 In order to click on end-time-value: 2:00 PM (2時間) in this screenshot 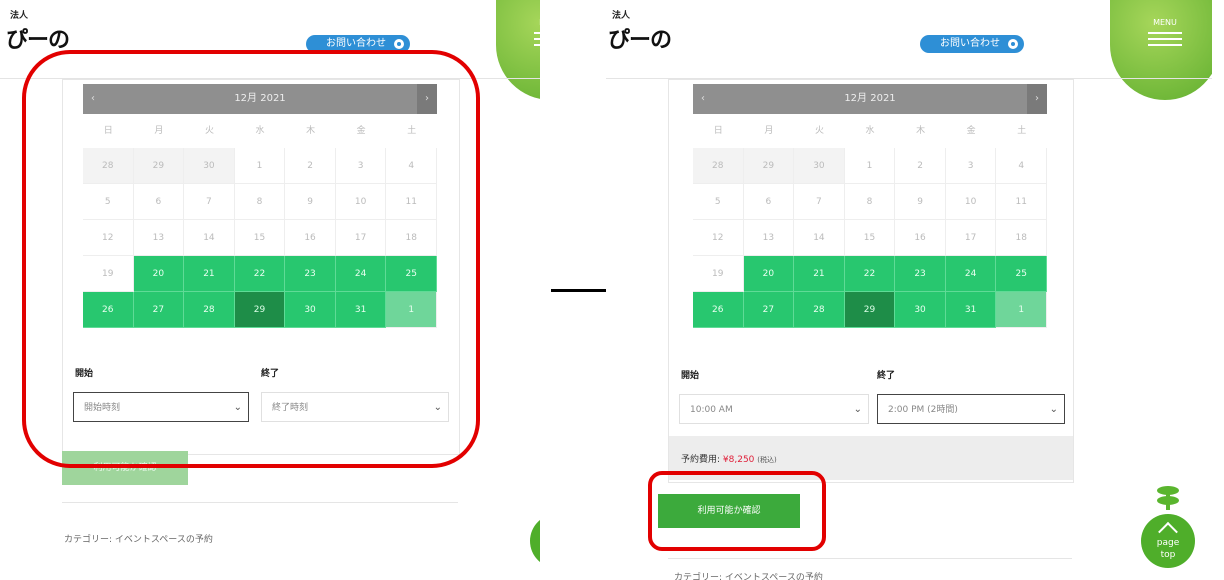, I will do `click(923, 410)`.